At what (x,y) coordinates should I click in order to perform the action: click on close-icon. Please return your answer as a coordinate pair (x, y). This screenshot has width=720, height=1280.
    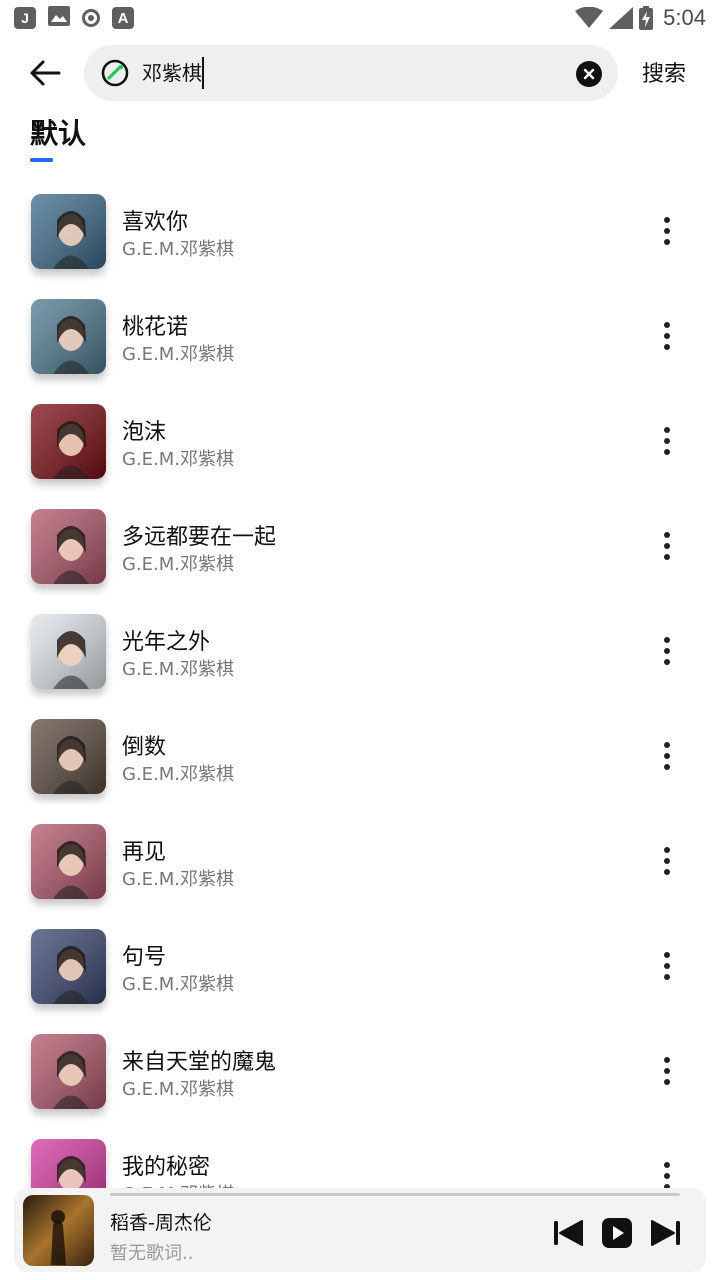
    Looking at the image, I should click on (589, 74).